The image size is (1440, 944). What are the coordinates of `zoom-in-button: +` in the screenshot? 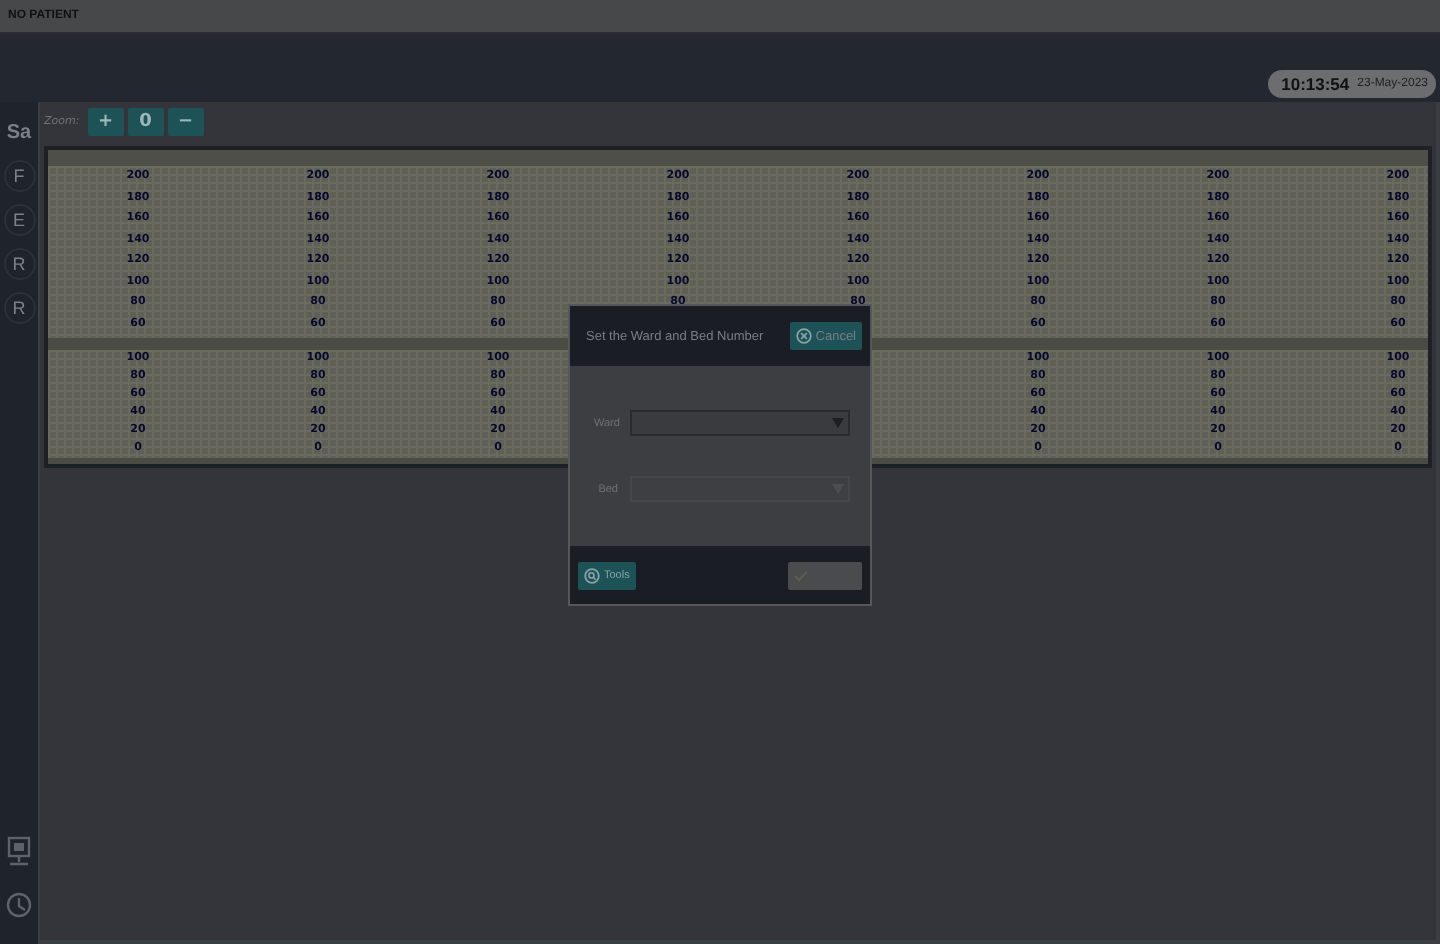 It's located at (105, 122).